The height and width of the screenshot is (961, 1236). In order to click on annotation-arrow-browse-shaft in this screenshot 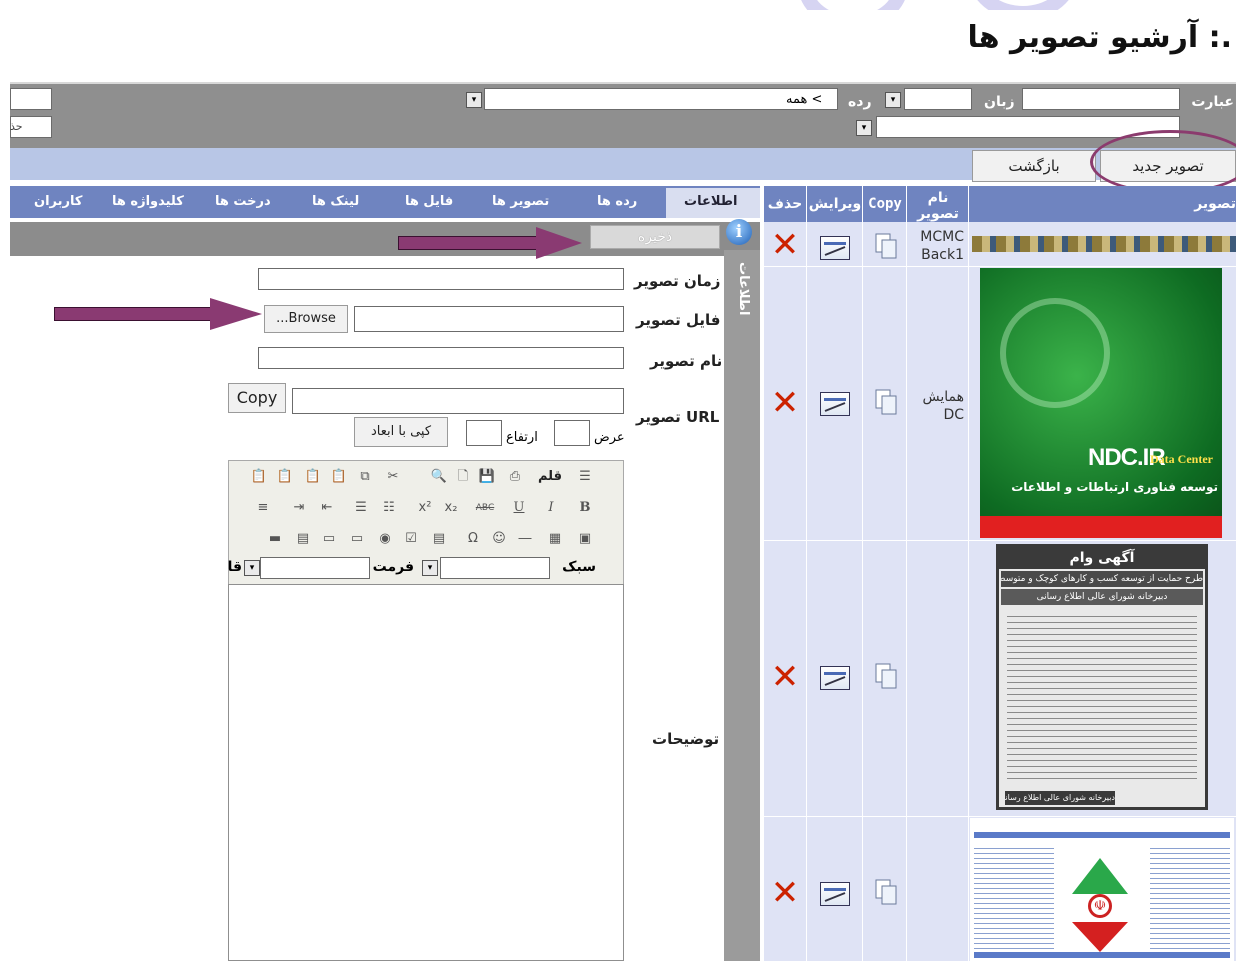, I will do `click(133, 314)`.